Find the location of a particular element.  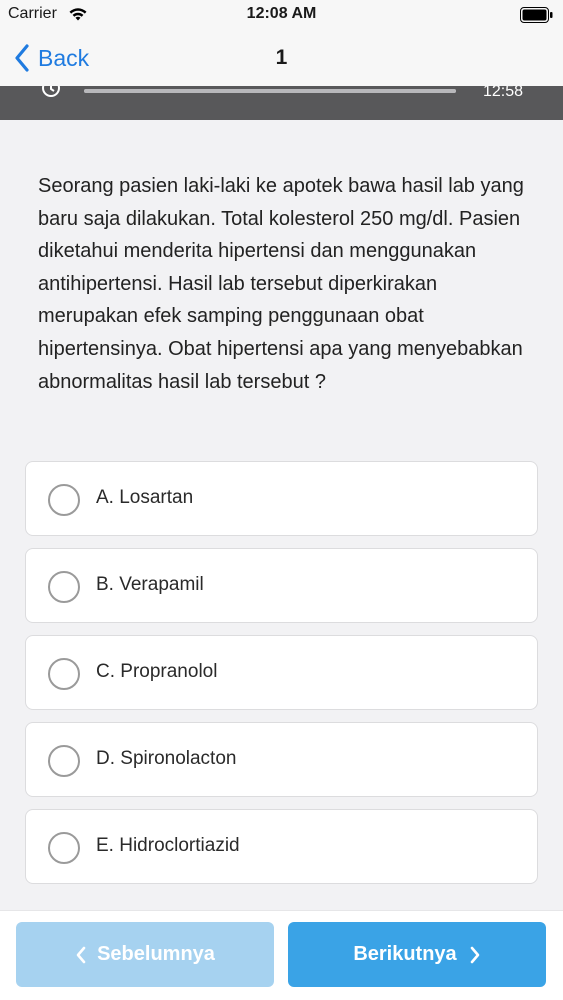

timer-progress-track is located at coordinates (270, 91).